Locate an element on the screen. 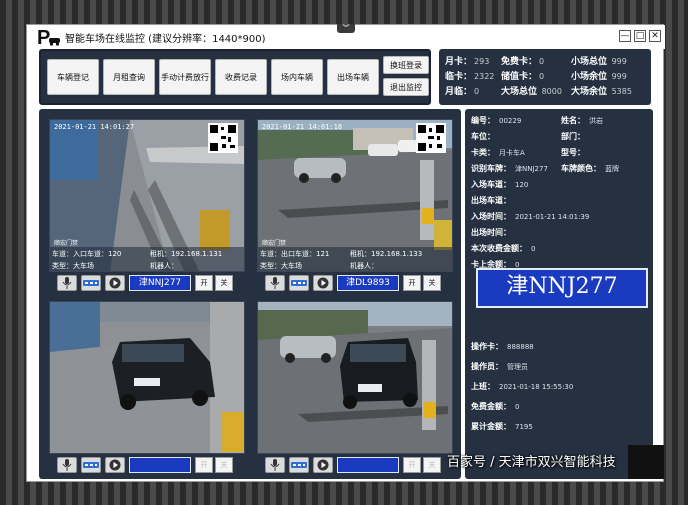 The image size is (688, 505). vehicles-exited-button: 出场车辆 is located at coordinates (353, 77).